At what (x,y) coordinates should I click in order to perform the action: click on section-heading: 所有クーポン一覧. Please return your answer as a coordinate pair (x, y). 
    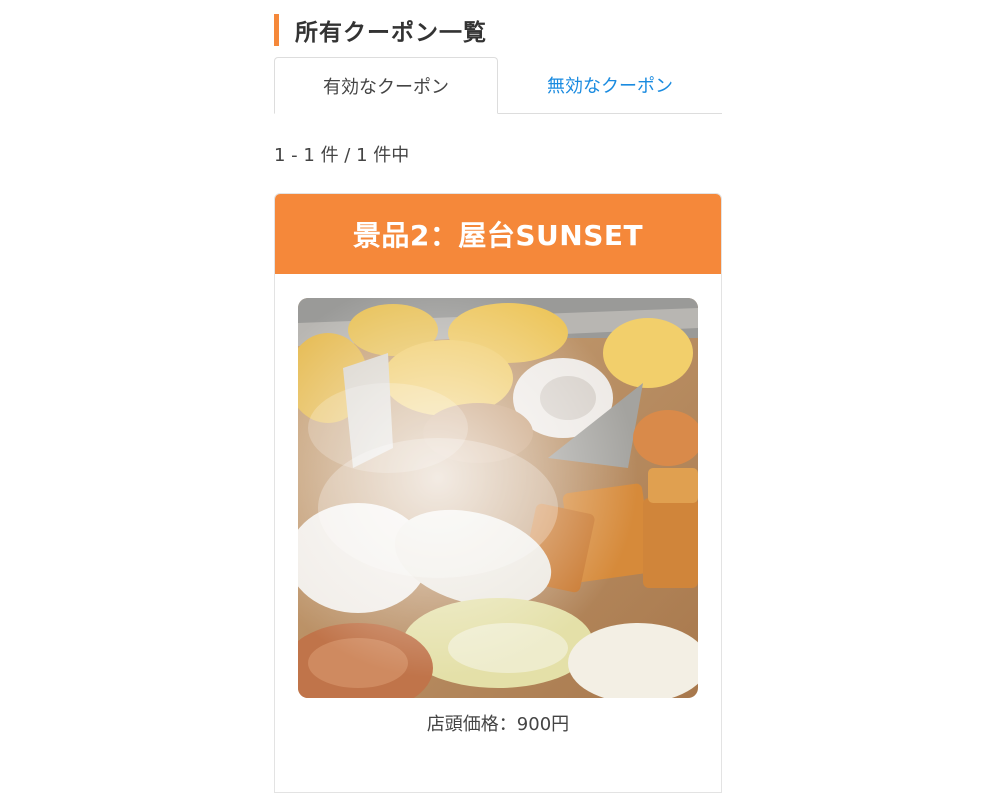
    Looking at the image, I should click on (380, 30).